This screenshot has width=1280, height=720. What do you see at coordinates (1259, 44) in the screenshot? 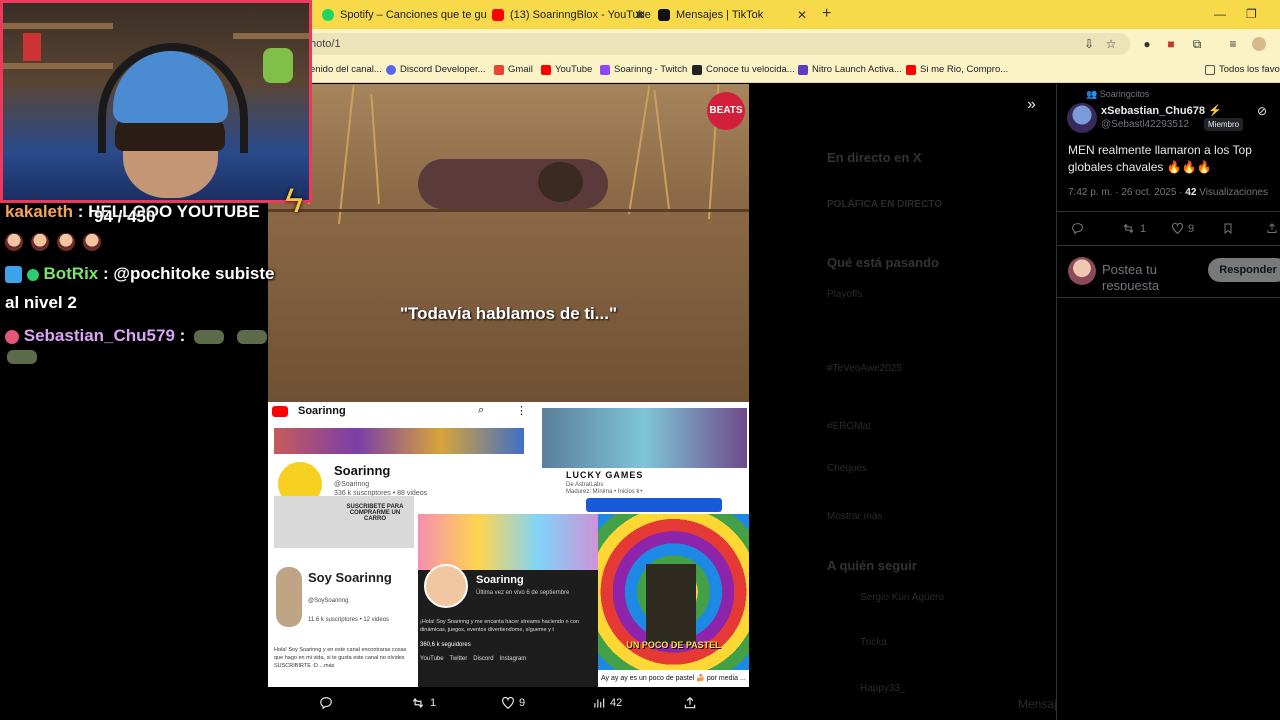
I see `profile-avatar` at bounding box center [1259, 44].